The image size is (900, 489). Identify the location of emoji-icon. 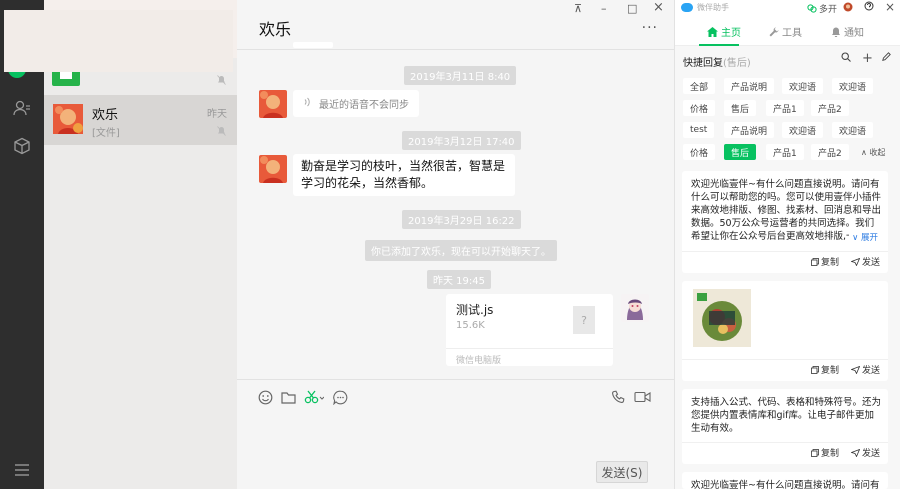
(265, 397).